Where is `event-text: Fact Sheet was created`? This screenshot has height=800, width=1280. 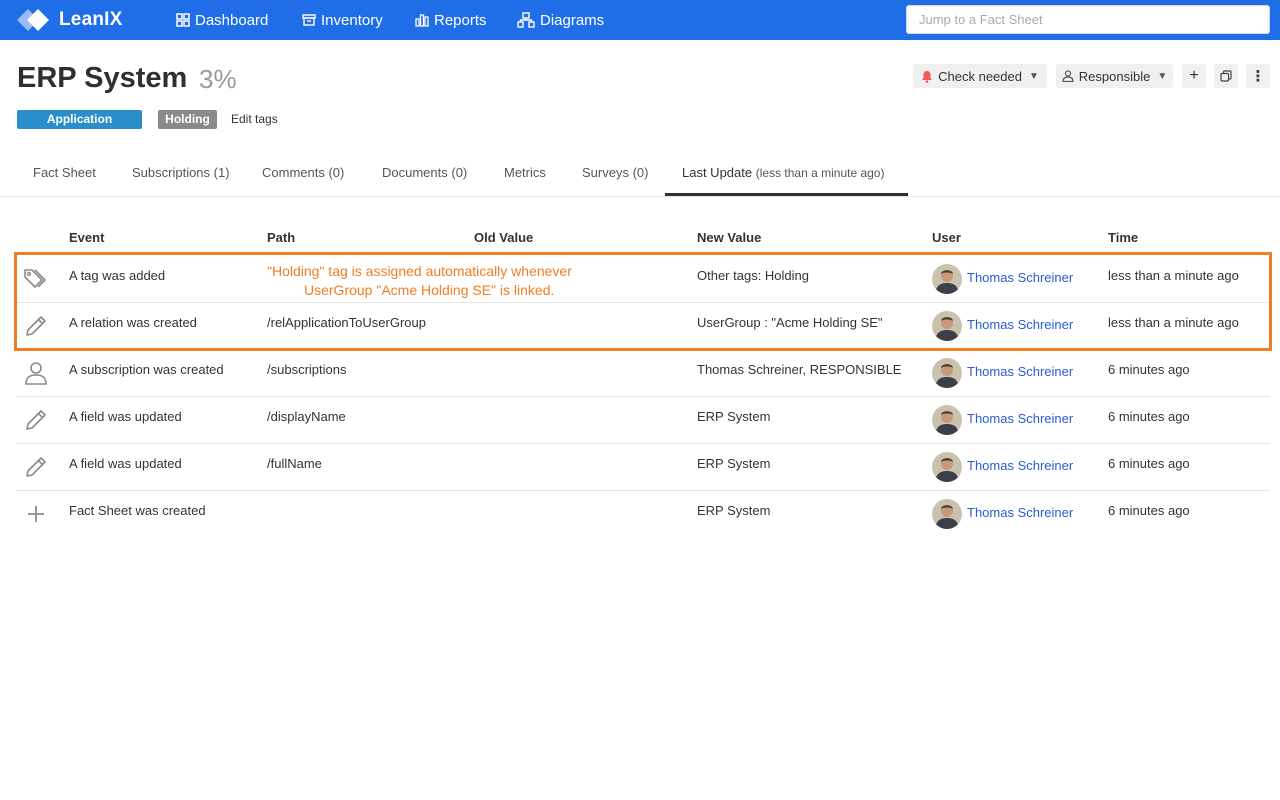
event-text: Fact Sheet was created is located at coordinates (137, 510).